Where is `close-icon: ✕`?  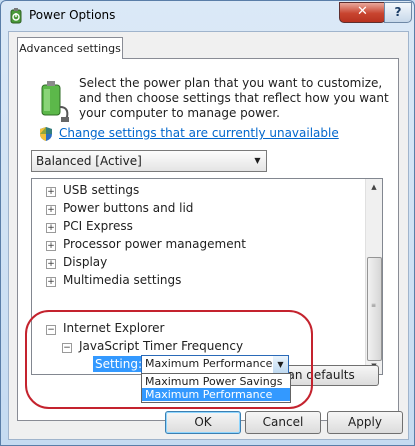 close-icon: ✕ is located at coordinates (362, 11).